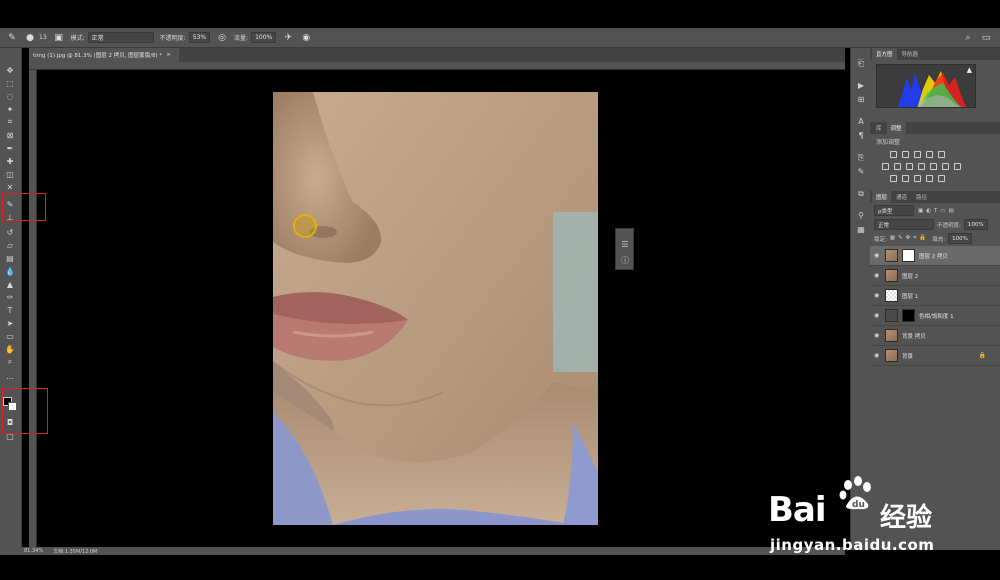 The image size is (1000, 580). I want to click on dodge-tool-icon: ▲, so click(10, 284).